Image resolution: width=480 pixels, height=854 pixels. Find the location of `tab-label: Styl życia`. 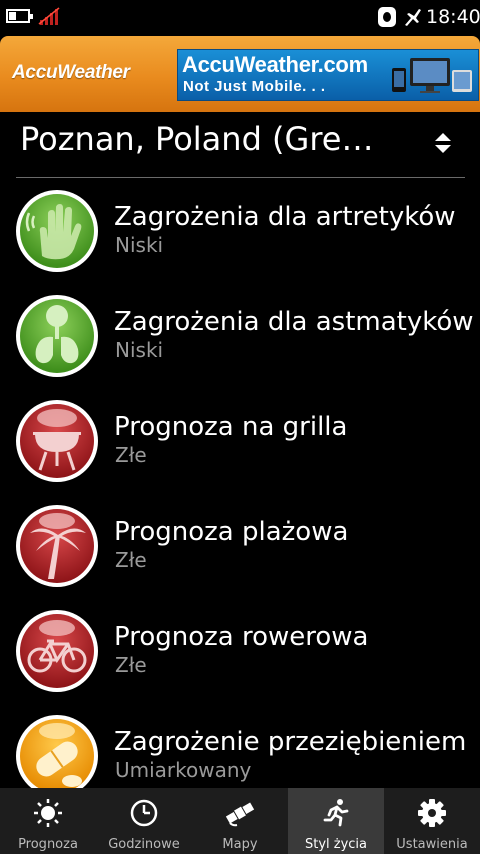

tab-label: Styl życia is located at coordinates (336, 844).